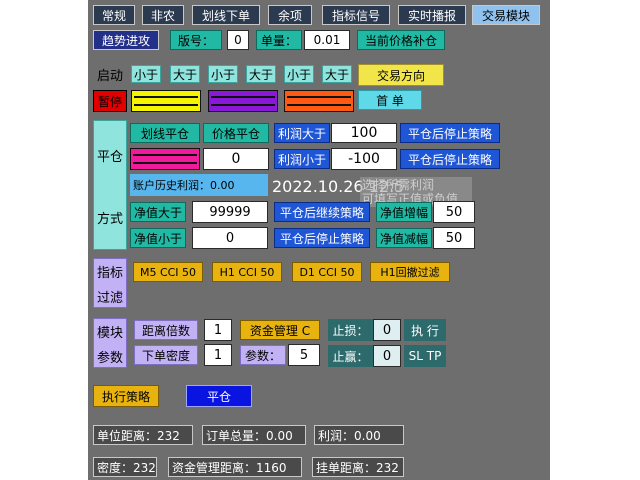 The height and width of the screenshot is (480, 640). Describe the element at coordinates (165, 133) in the screenshot. I see `line-close-button: 划线平仓` at that location.